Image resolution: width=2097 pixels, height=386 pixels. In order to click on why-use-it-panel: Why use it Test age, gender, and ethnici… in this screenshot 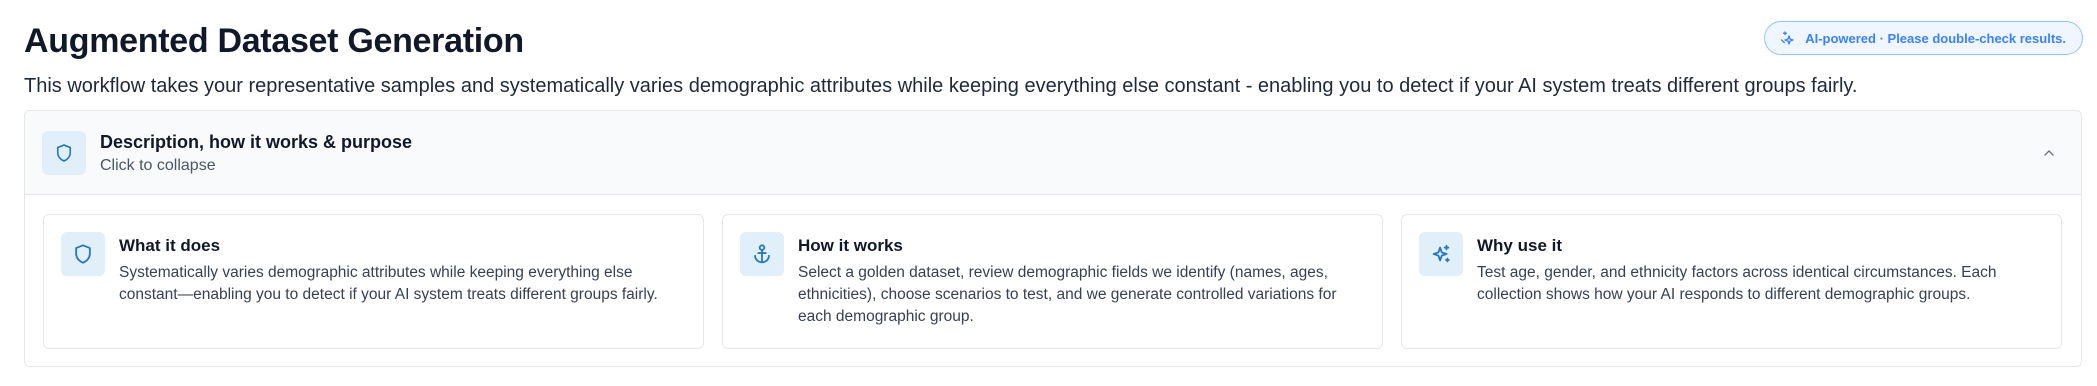, I will do `click(1731, 281)`.